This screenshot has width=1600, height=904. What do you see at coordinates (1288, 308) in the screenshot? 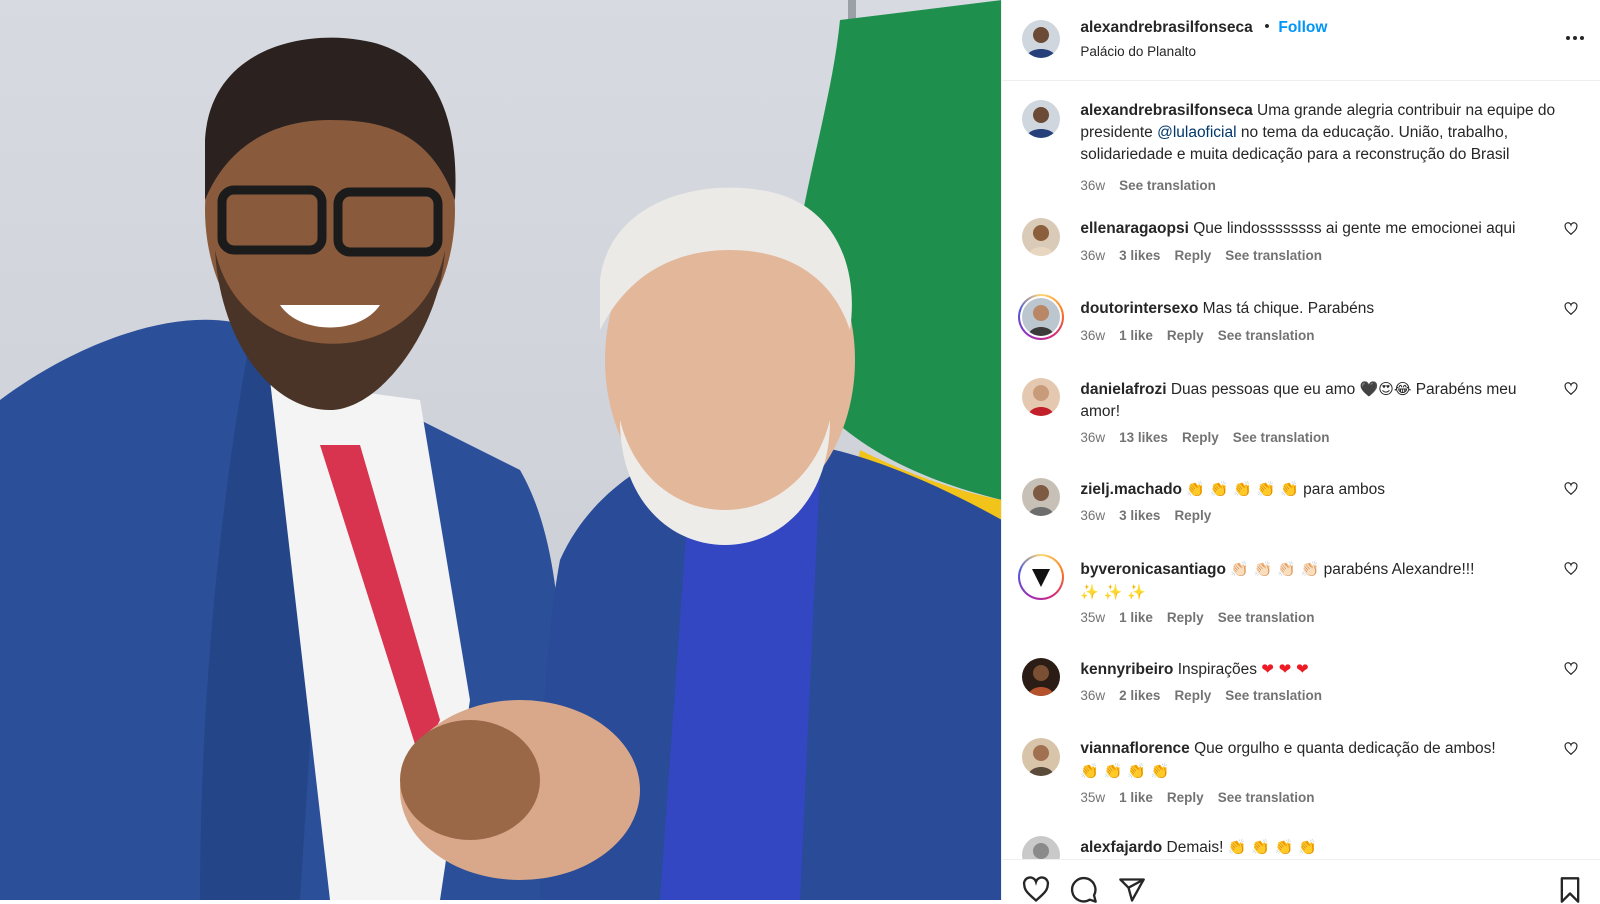
I see `comment-body: Mas tá chique. Parabéns` at bounding box center [1288, 308].